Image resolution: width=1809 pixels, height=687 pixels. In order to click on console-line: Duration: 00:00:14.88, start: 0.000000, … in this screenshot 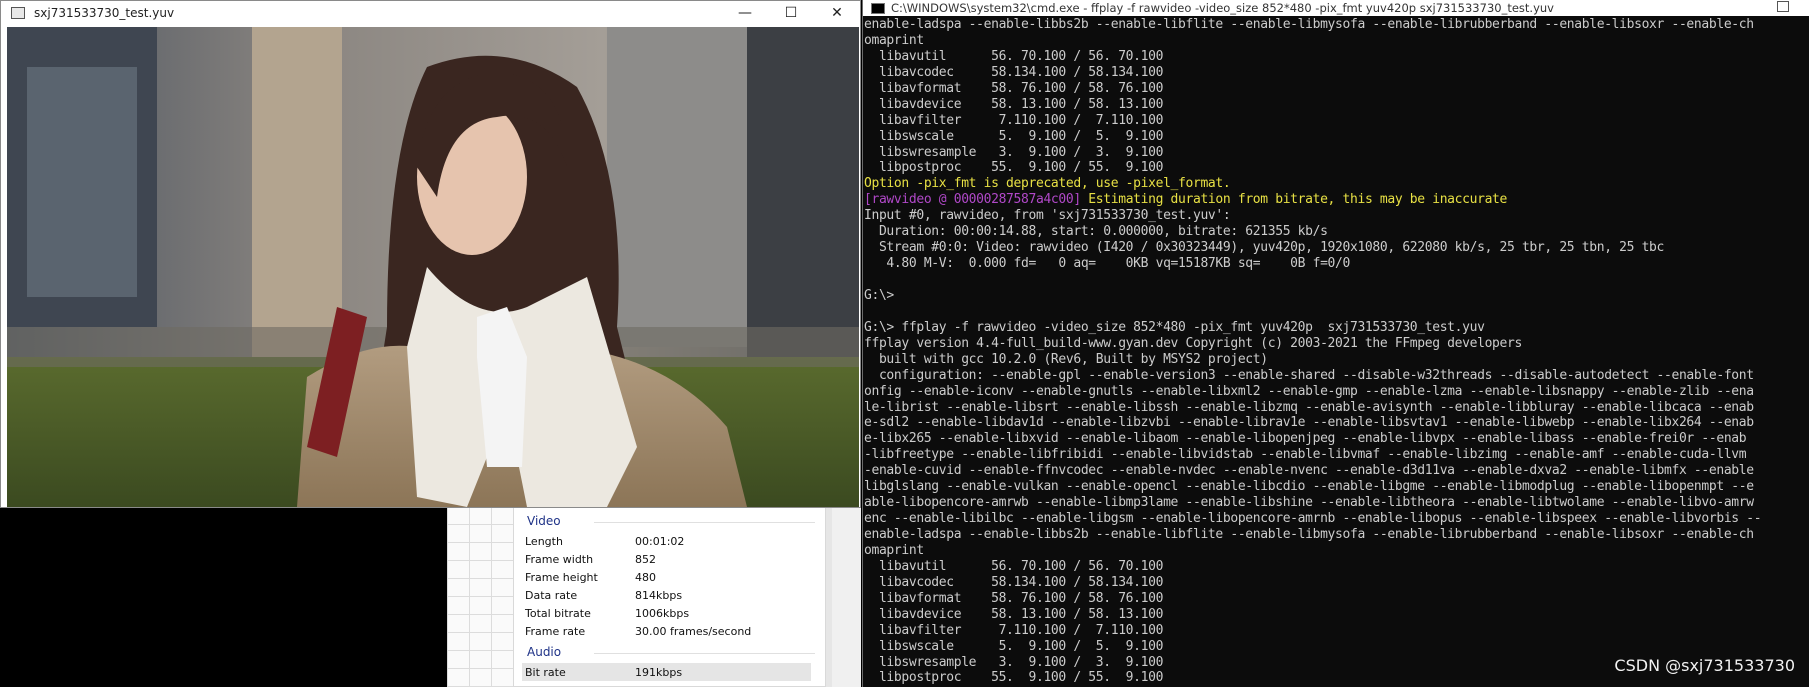, I will do `click(1096, 232)`.